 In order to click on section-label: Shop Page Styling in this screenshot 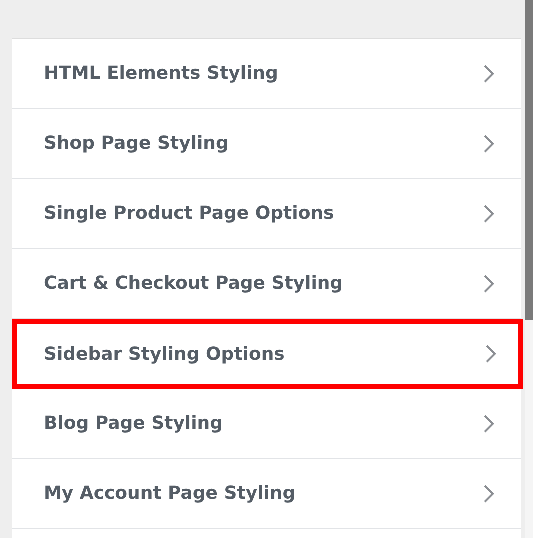, I will do `click(136, 143)`.